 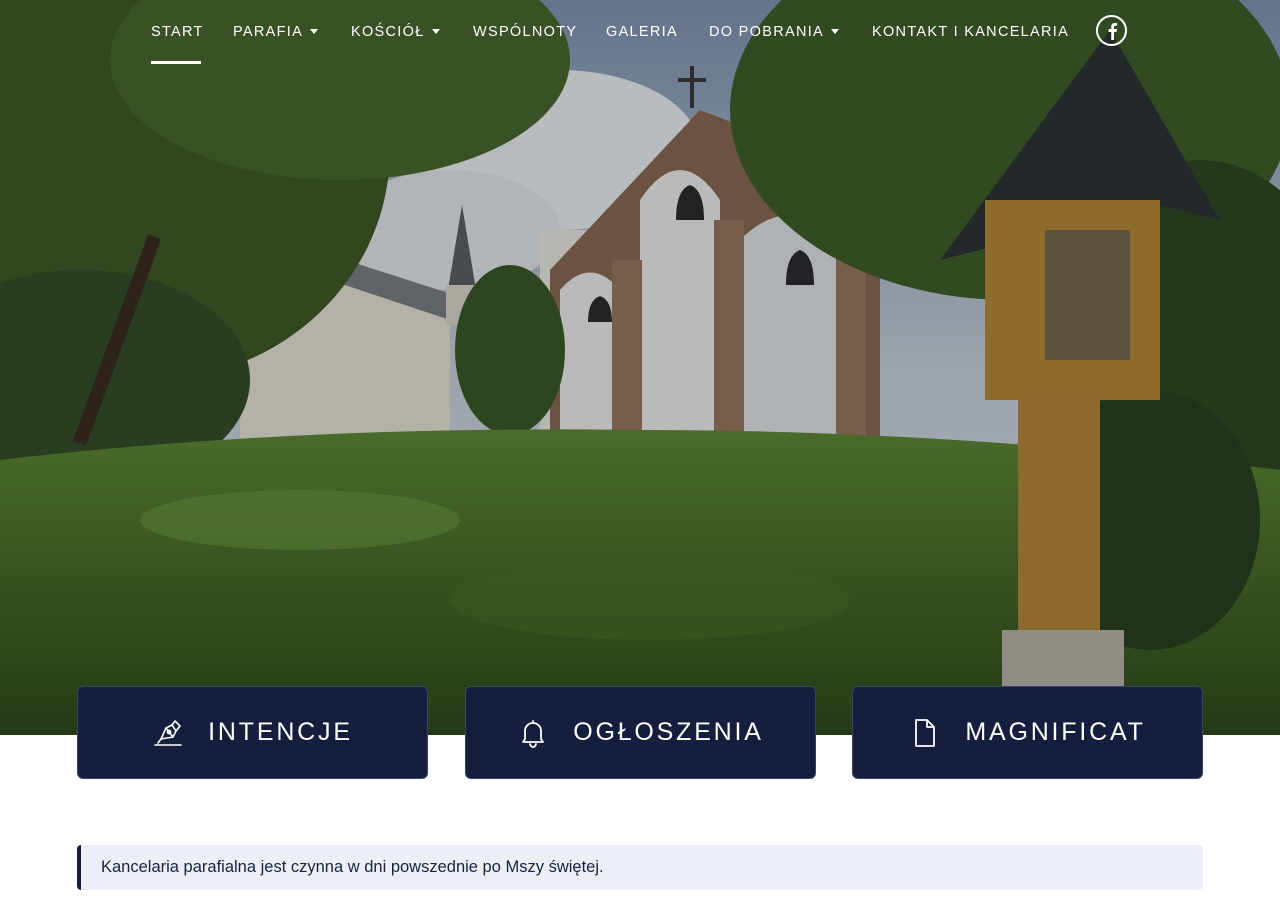 I want to click on magnificat-label: MAGNIFICAT, so click(x=1055, y=732).